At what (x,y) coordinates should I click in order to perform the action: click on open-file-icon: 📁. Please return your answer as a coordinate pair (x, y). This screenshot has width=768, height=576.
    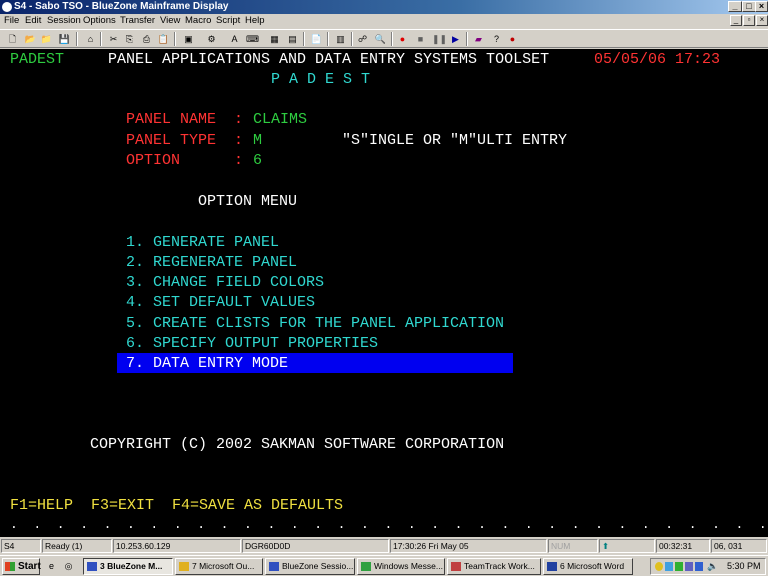
    Looking at the image, I should click on (46, 39).